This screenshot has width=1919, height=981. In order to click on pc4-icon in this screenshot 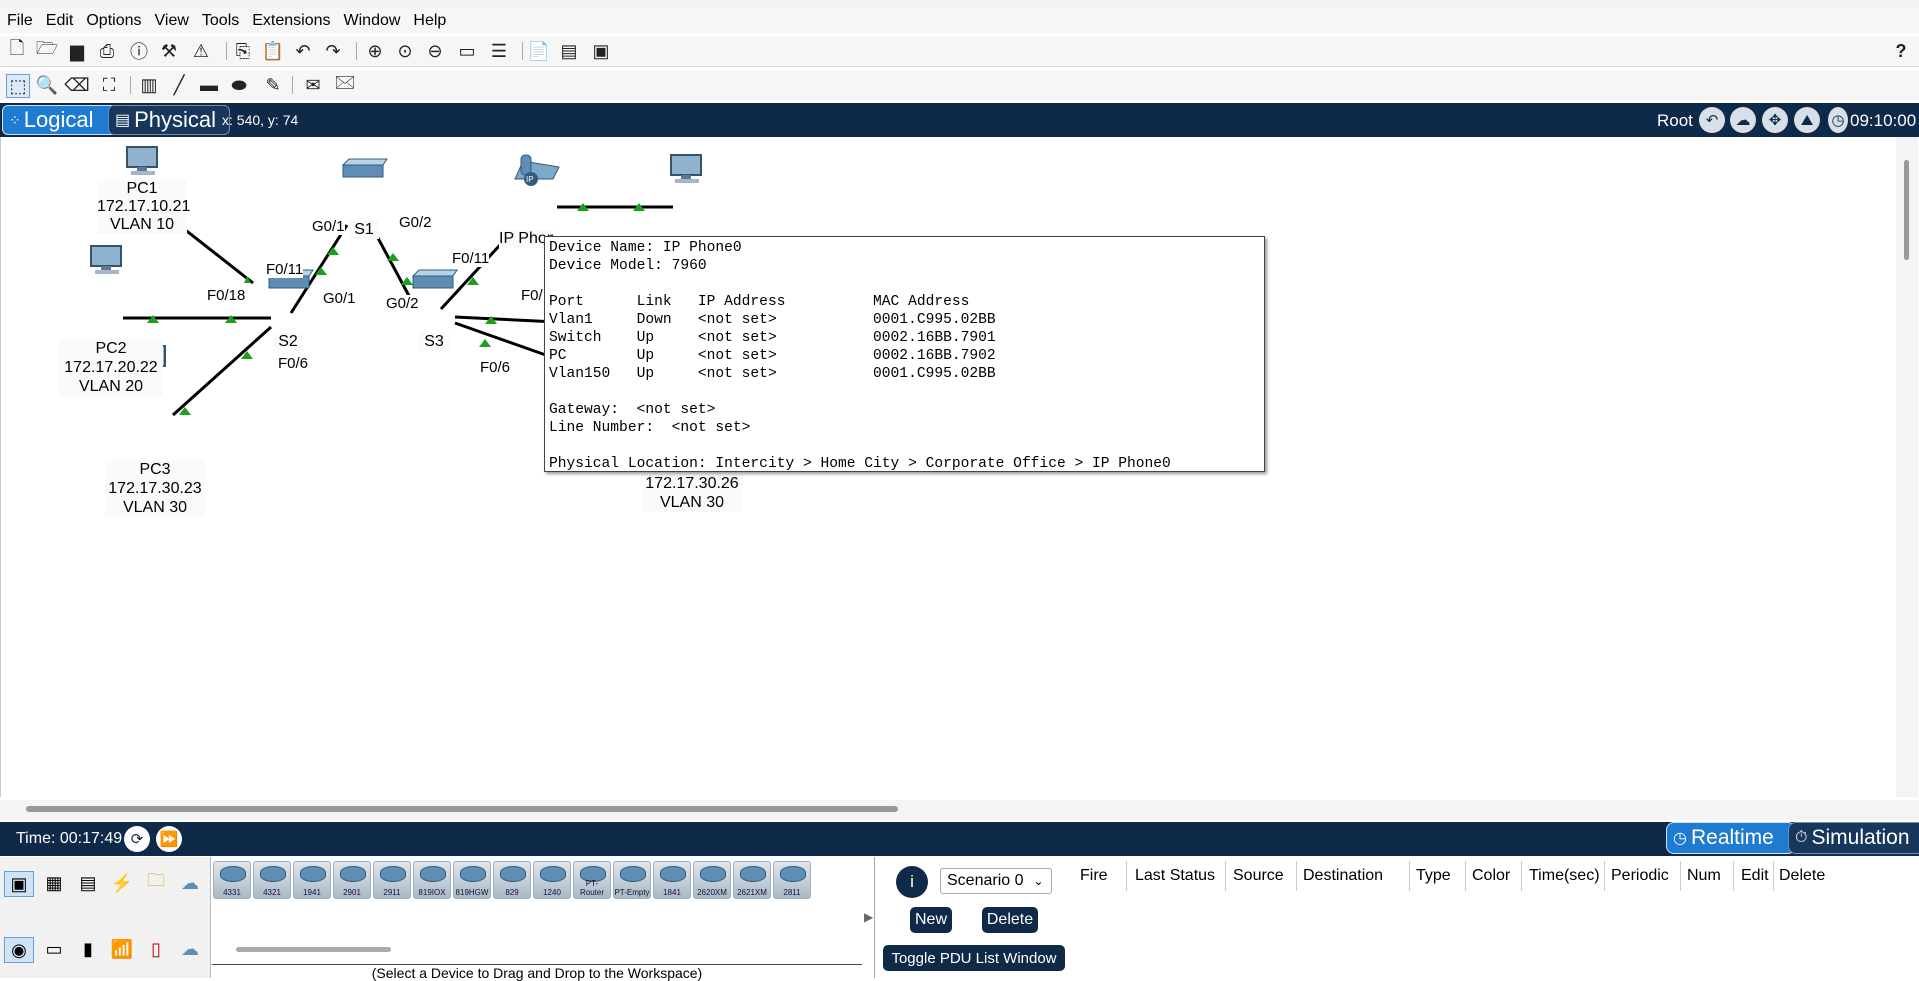, I will do `click(687, 169)`.